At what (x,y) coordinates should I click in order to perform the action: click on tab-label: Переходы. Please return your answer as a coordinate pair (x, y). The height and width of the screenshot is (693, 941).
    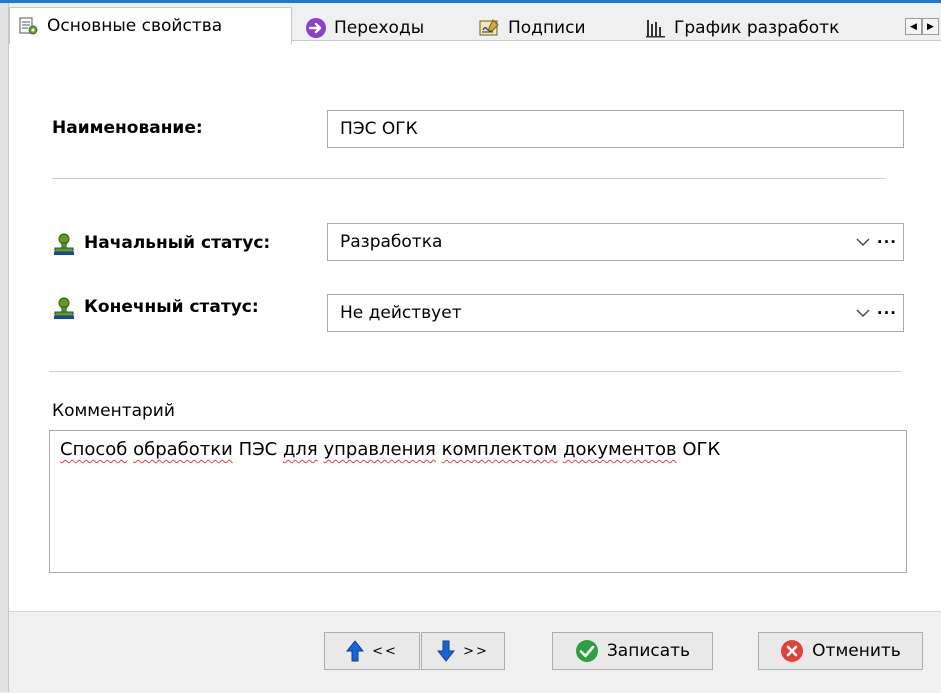
    Looking at the image, I should click on (379, 27).